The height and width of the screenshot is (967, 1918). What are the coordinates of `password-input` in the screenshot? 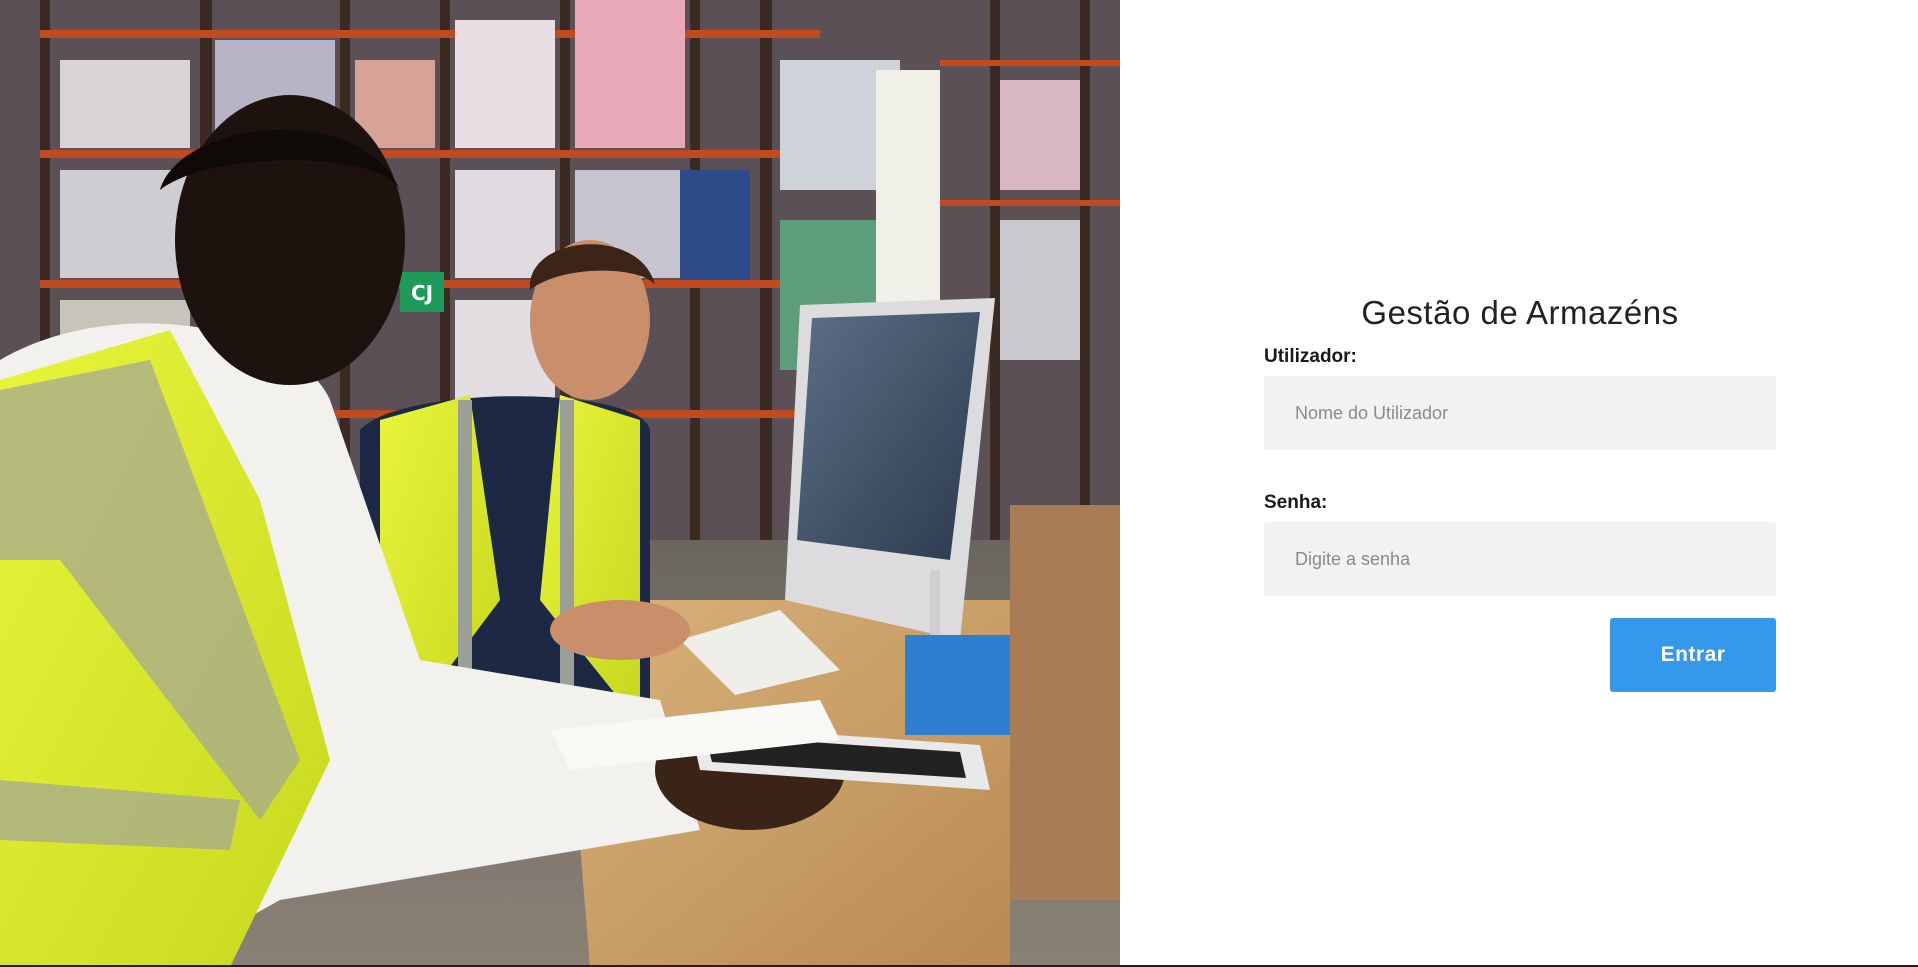 It's located at (1520, 559).